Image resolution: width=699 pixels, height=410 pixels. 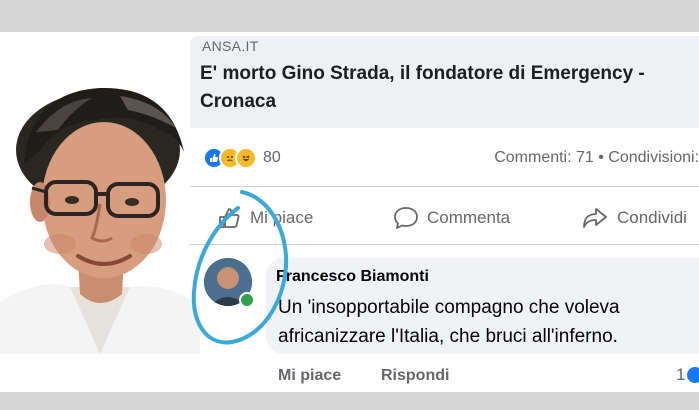 What do you see at coordinates (595, 218) in the screenshot?
I see `share-arrow-icon` at bounding box center [595, 218].